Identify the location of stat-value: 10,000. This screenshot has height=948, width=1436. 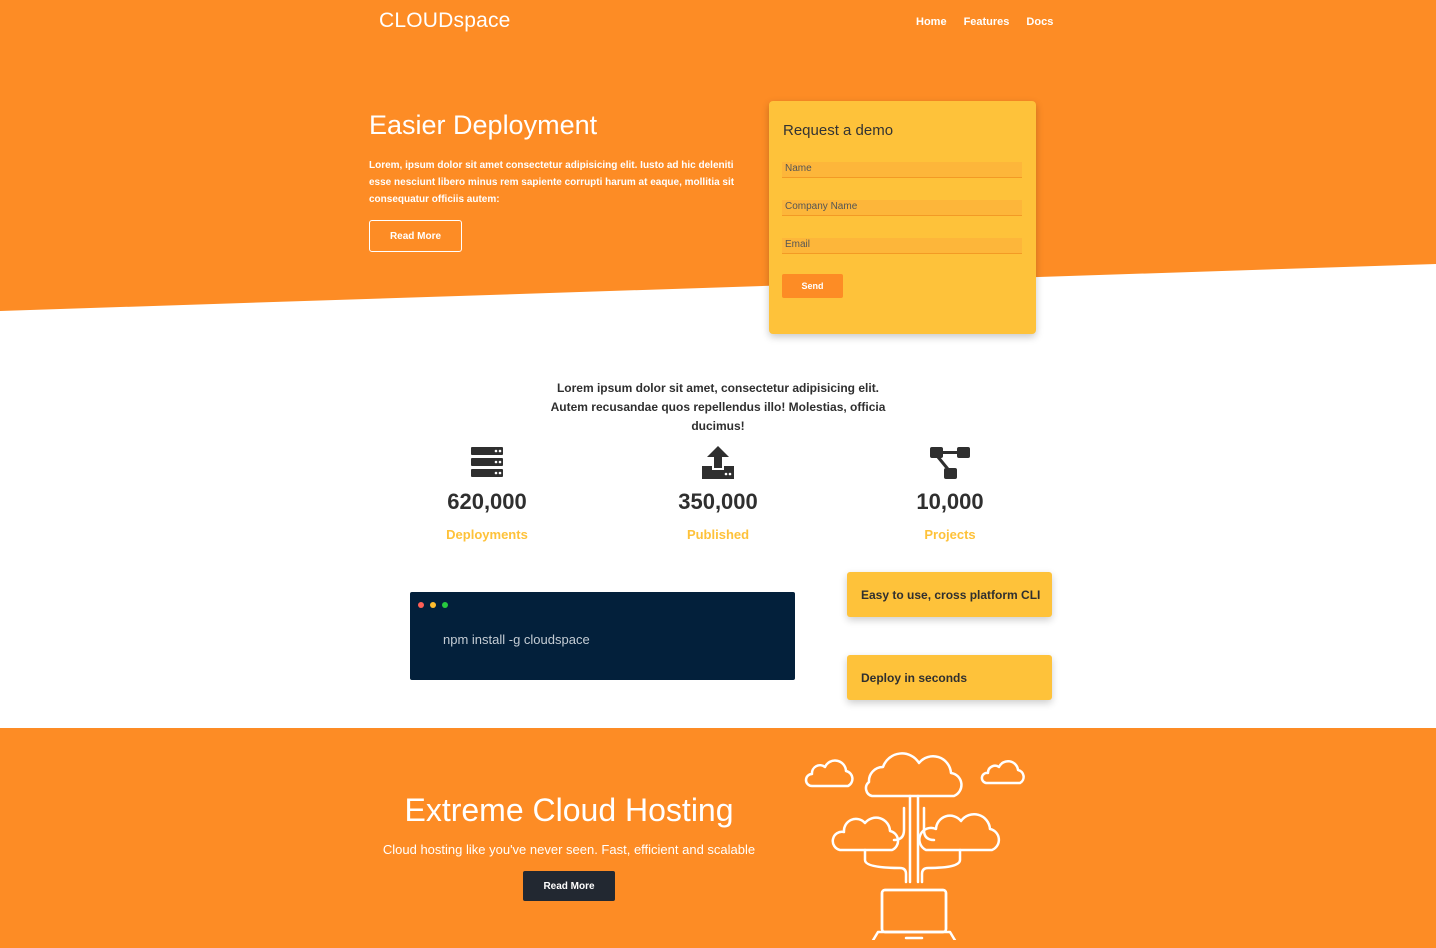
(950, 501).